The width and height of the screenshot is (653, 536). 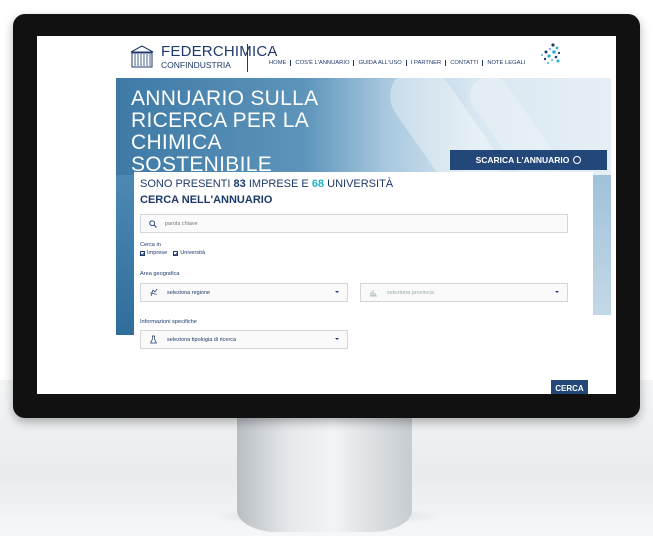 I want to click on area-label: Area geografica, so click(x=160, y=274).